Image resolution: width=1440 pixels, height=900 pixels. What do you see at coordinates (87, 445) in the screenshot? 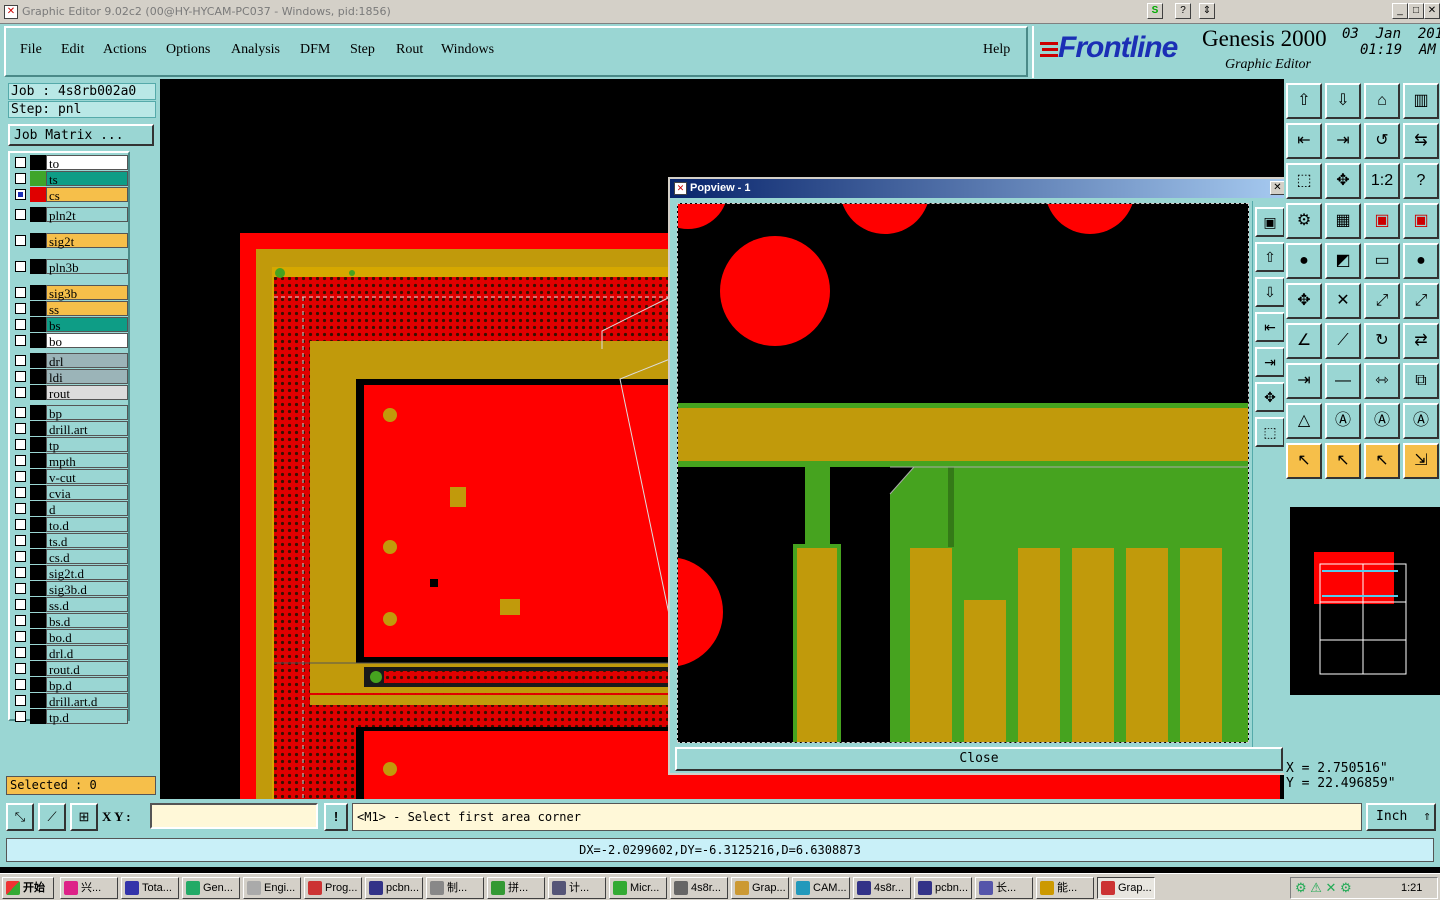
I see `layer-name: tp` at bounding box center [87, 445].